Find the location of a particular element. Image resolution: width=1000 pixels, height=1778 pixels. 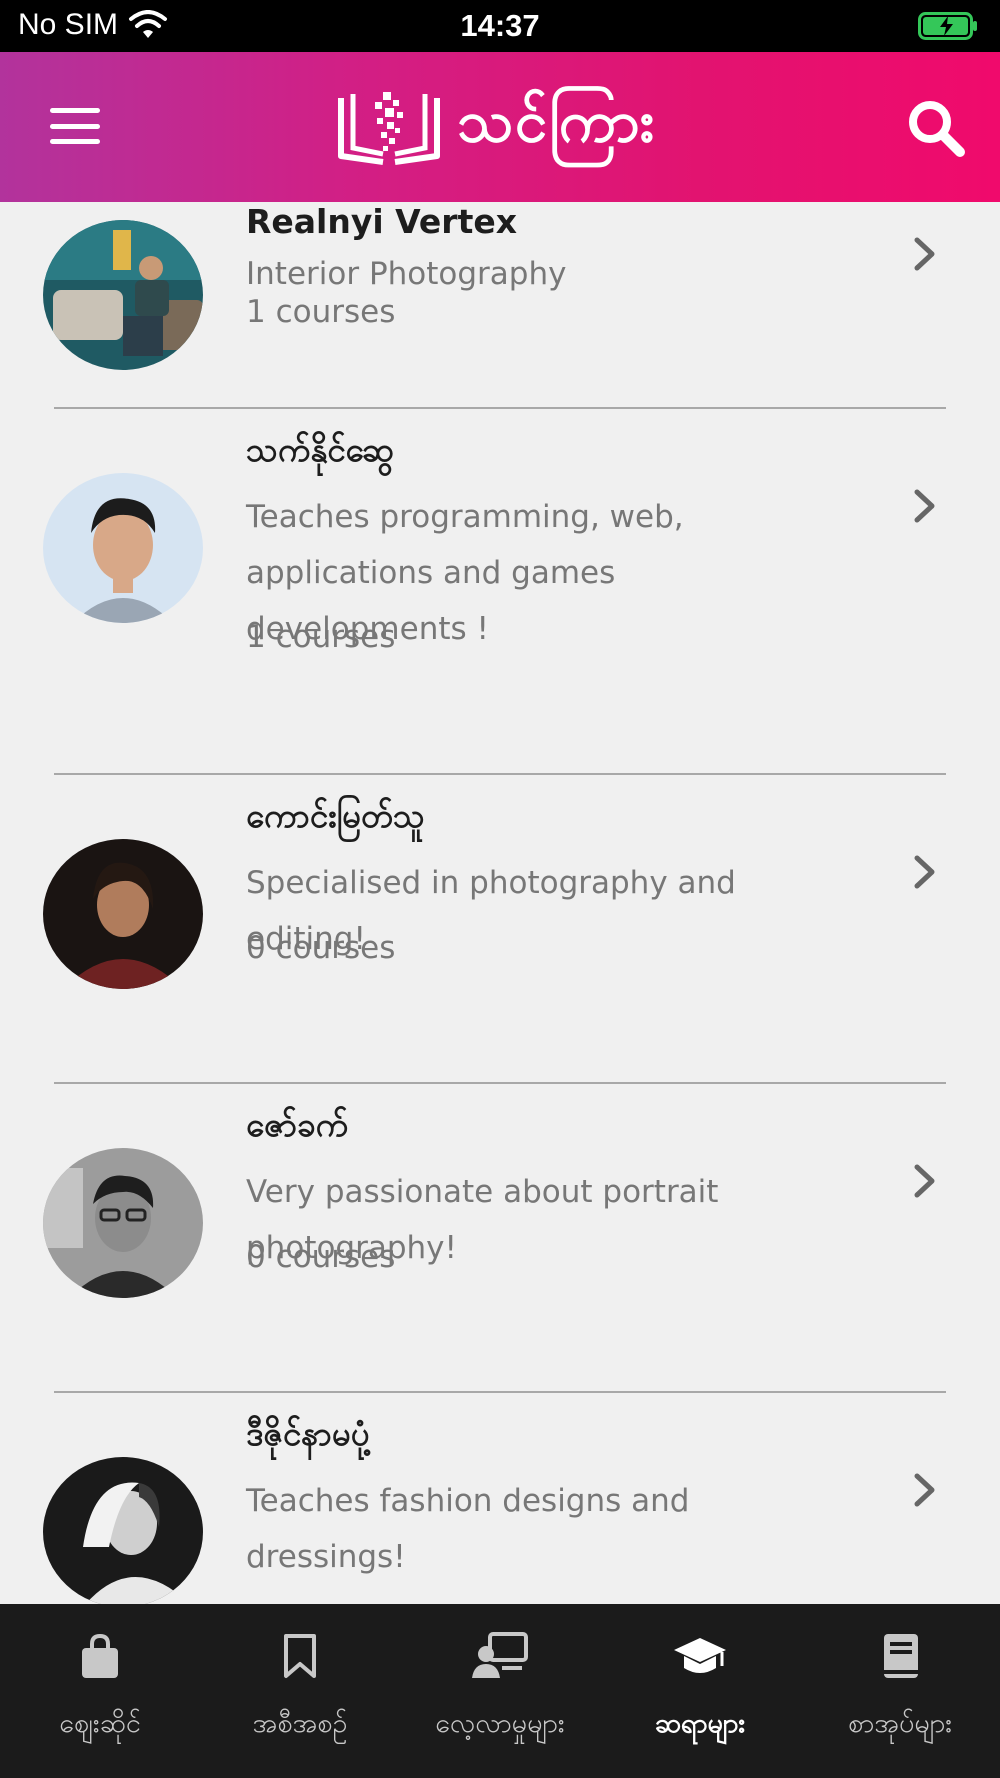

presentation-icon is located at coordinates (500, 1655).